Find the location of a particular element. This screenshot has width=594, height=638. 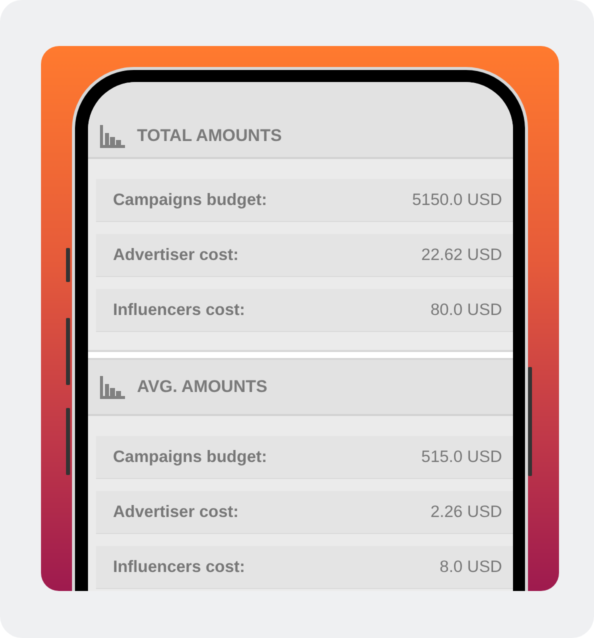

amount-value: 5150.0 USD is located at coordinates (457, 200).